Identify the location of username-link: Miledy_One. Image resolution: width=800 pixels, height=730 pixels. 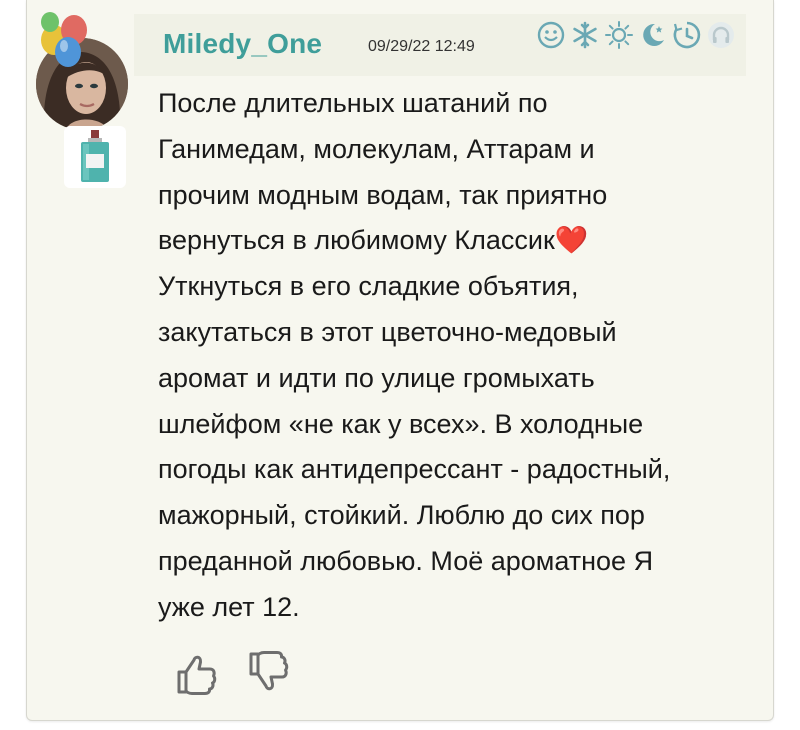
(242, 44).